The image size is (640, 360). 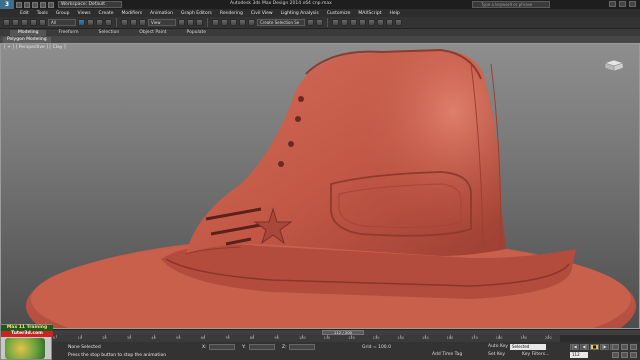 What do you see at coordinates (42, 22) in the screenshot?
I see `bind-space-warp-icon` at bounding box center [42, 22].